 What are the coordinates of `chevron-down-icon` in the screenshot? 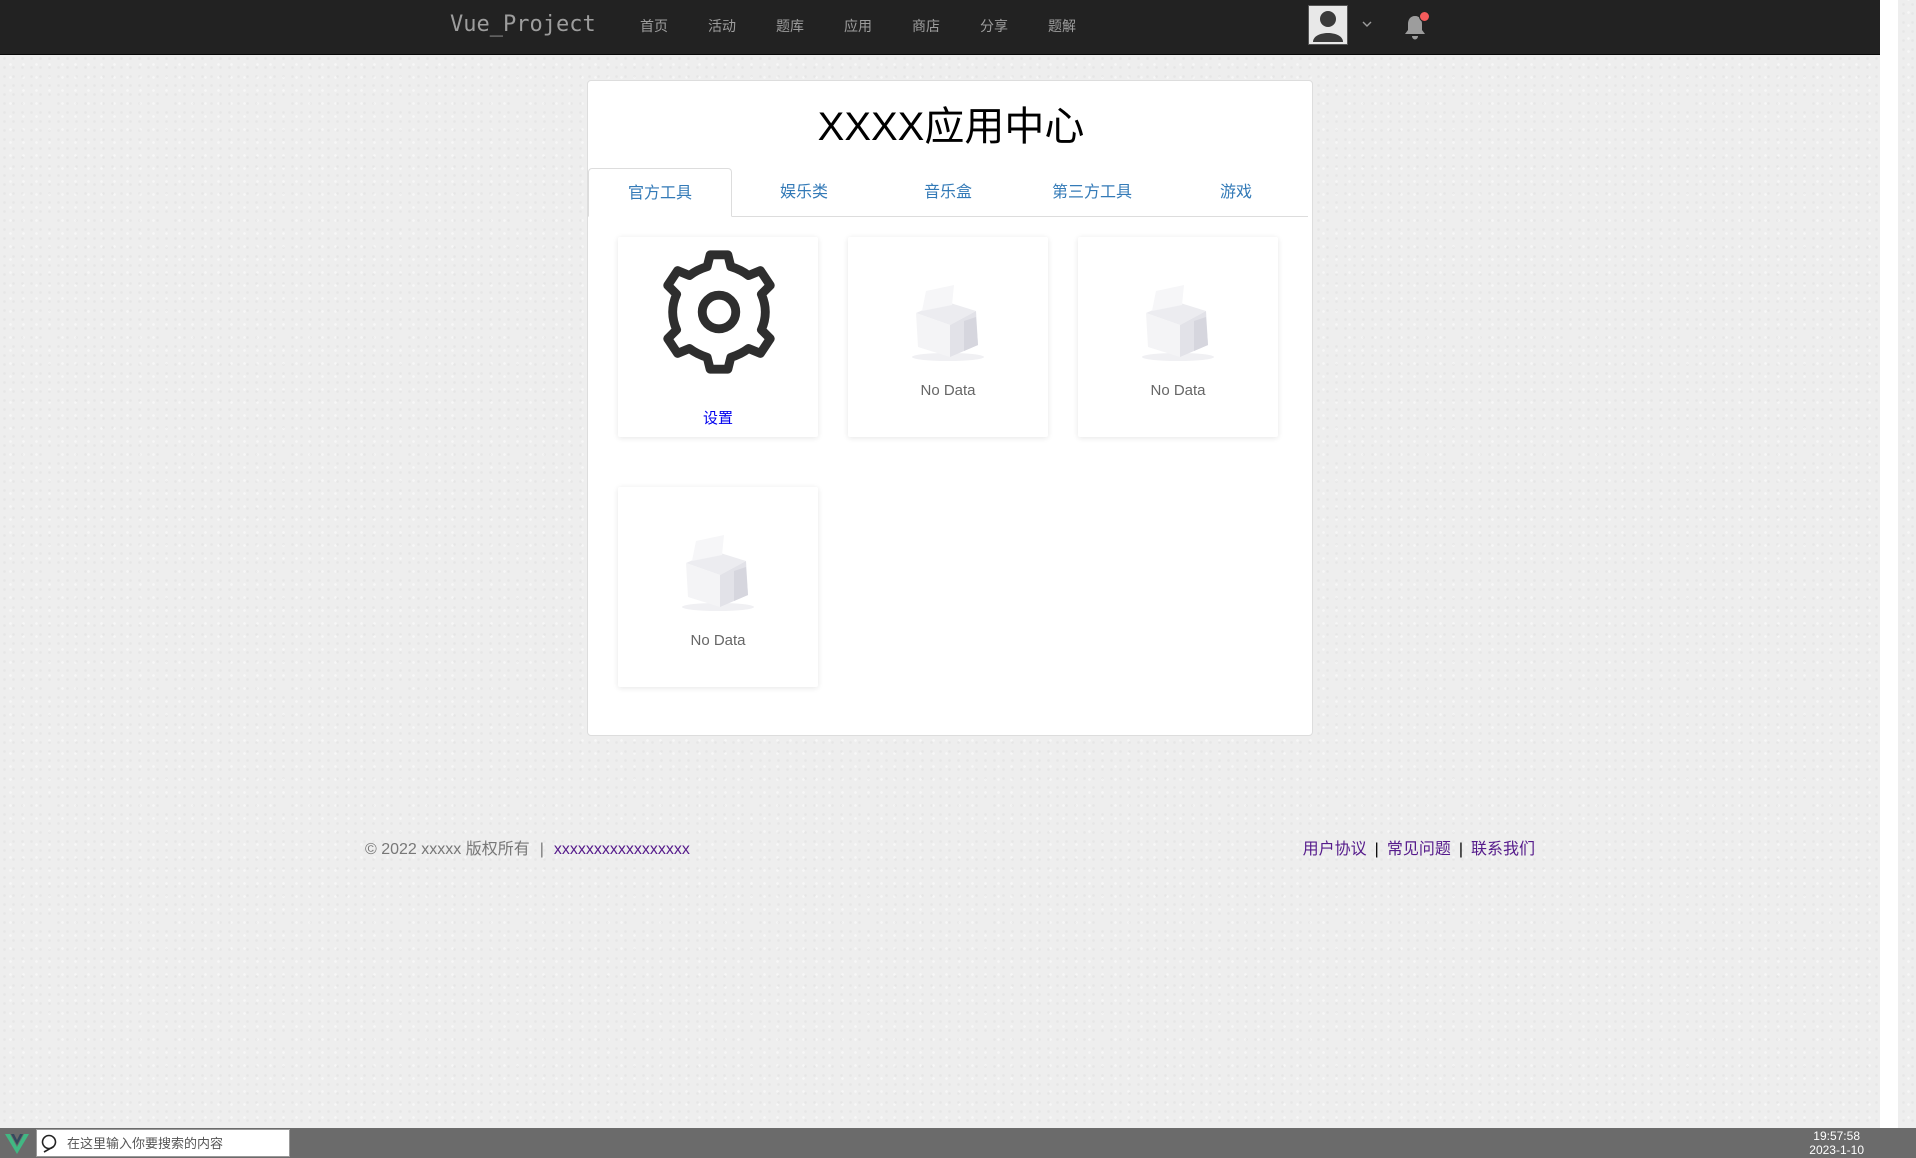 It's located at (1367, 24).